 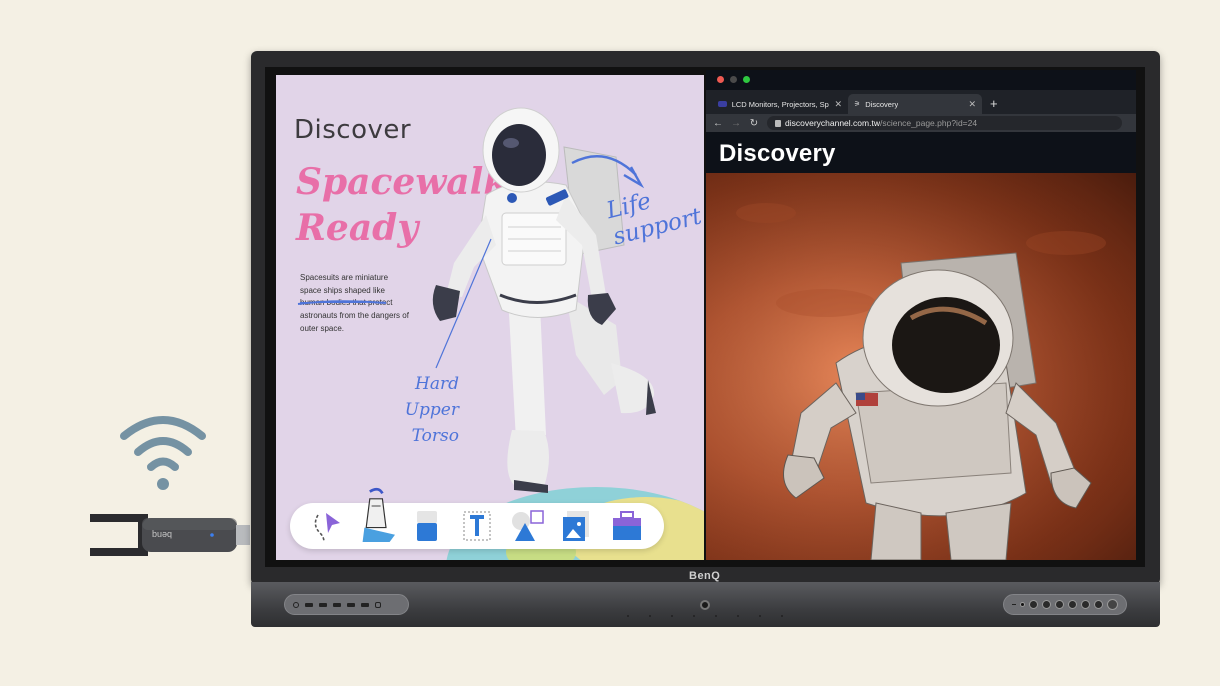 I want to click on image-tool, so click(x=577, y=526).